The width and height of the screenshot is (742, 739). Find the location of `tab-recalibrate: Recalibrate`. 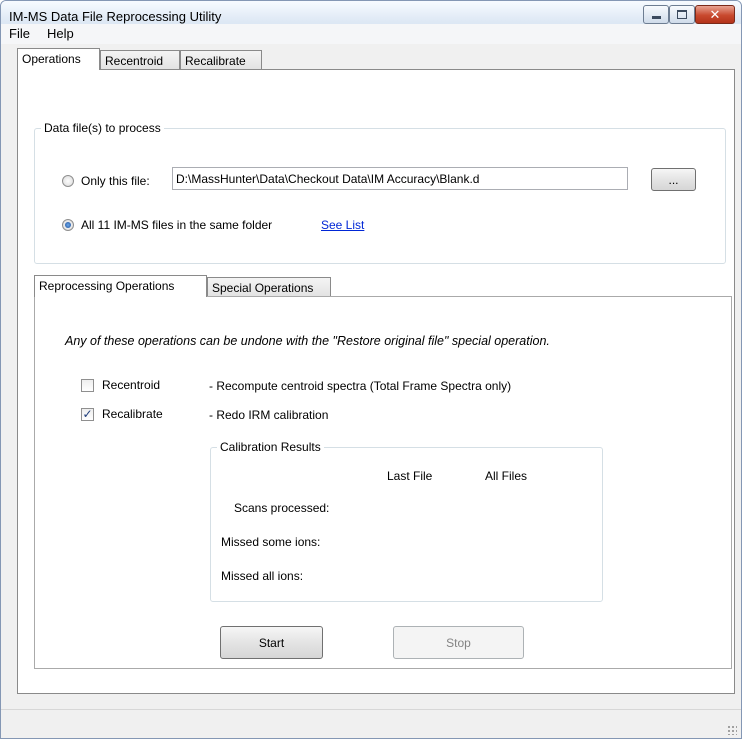

tab-recalibrate: Recalibrate is located at coordinates (221, 60).